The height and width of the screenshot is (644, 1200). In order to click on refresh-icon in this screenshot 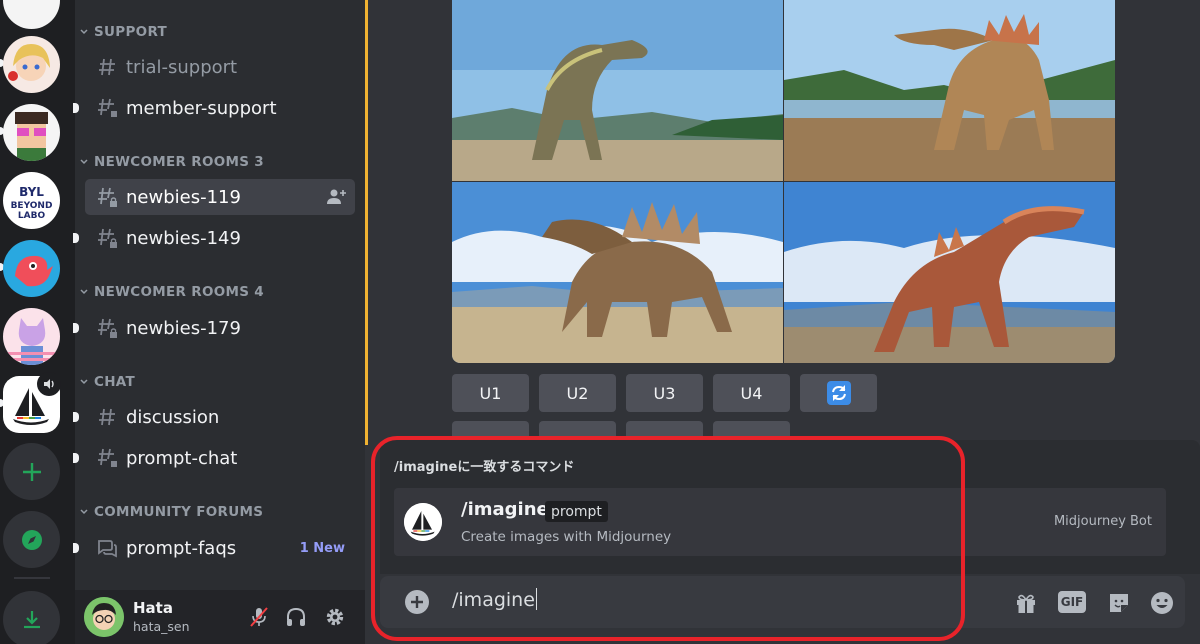, I will do `click(838, 393)`.